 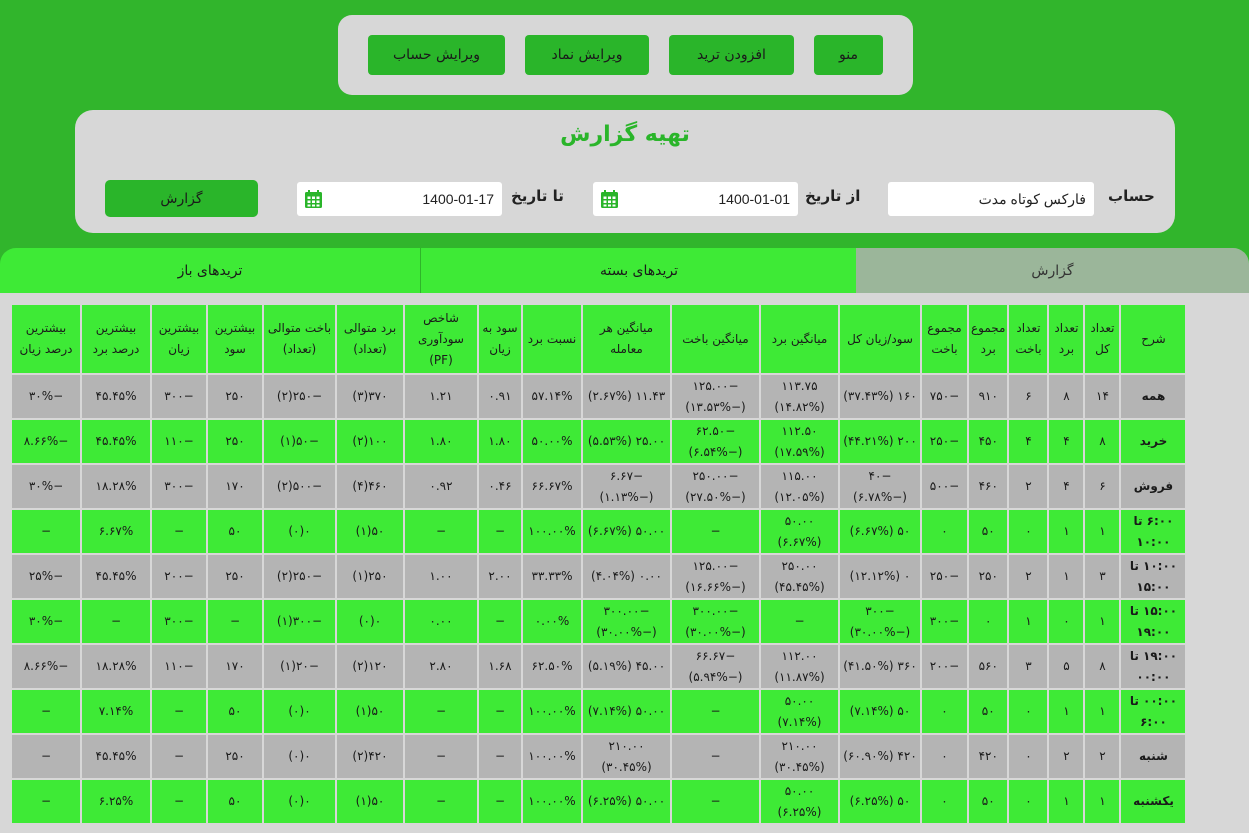 What do you see at coordinates (626, 576) in the screenshot?
I see `table-cell: ۰.۰۰ (۴.۰۴%)` at bounding box center [626, 576].